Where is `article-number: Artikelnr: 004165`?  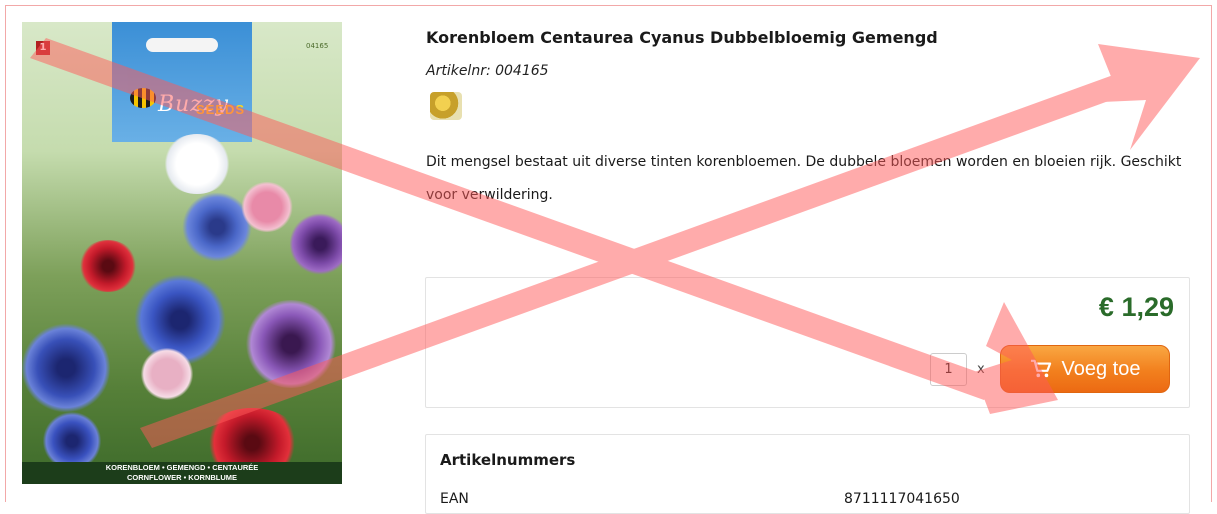
article-number: Artikelnr: 004165 is located at coordinates (487, 71).